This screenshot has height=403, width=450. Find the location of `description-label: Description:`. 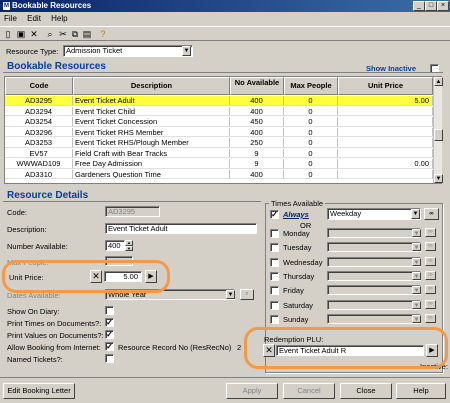

description-label: Description: is located at coordinates (27, 229).